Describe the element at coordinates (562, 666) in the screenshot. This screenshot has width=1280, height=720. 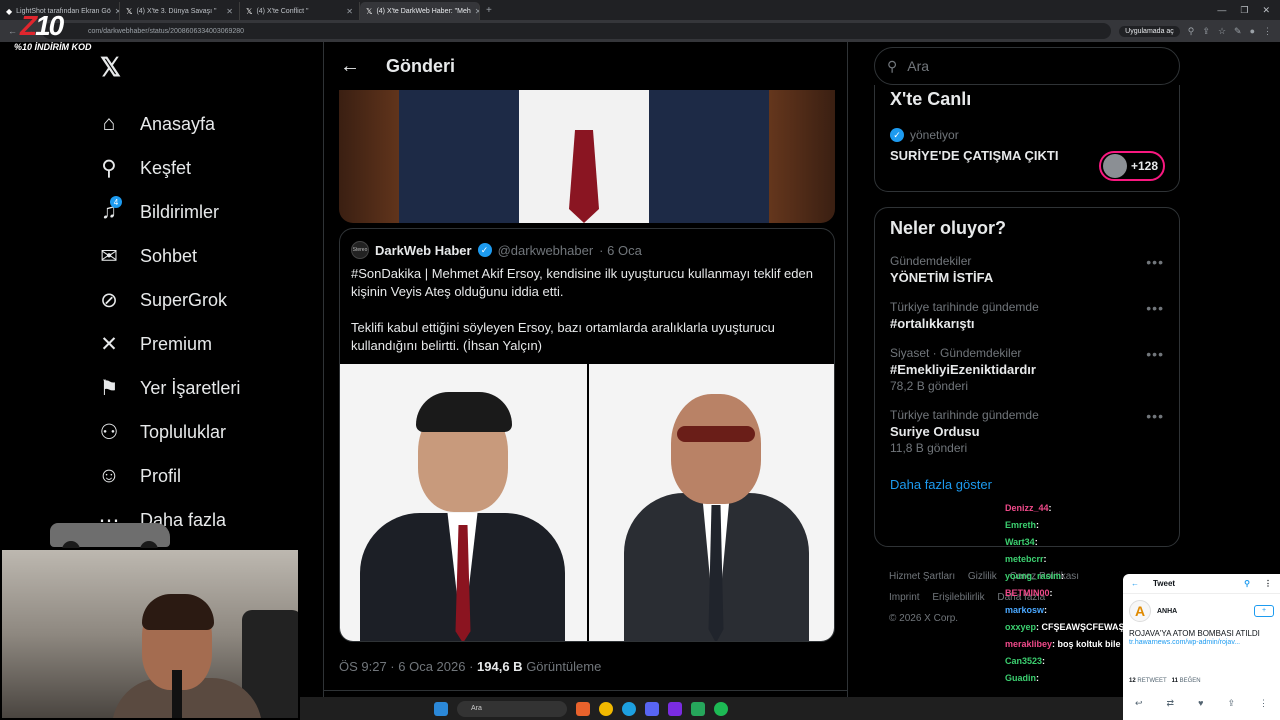
I see `view-label: Görüntüleme` at that location.